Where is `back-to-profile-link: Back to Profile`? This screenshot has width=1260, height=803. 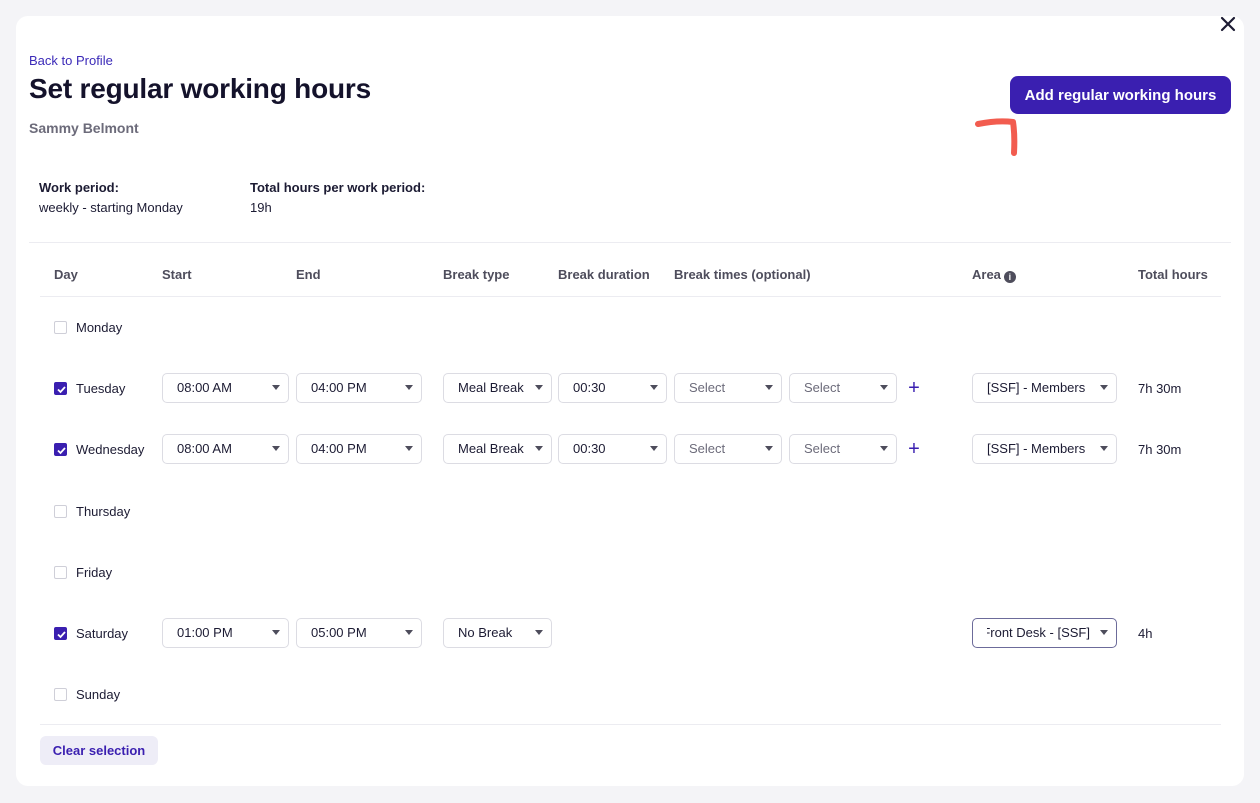 back-to-profile-link: Back to Profile is located at coordinates (71, 60).